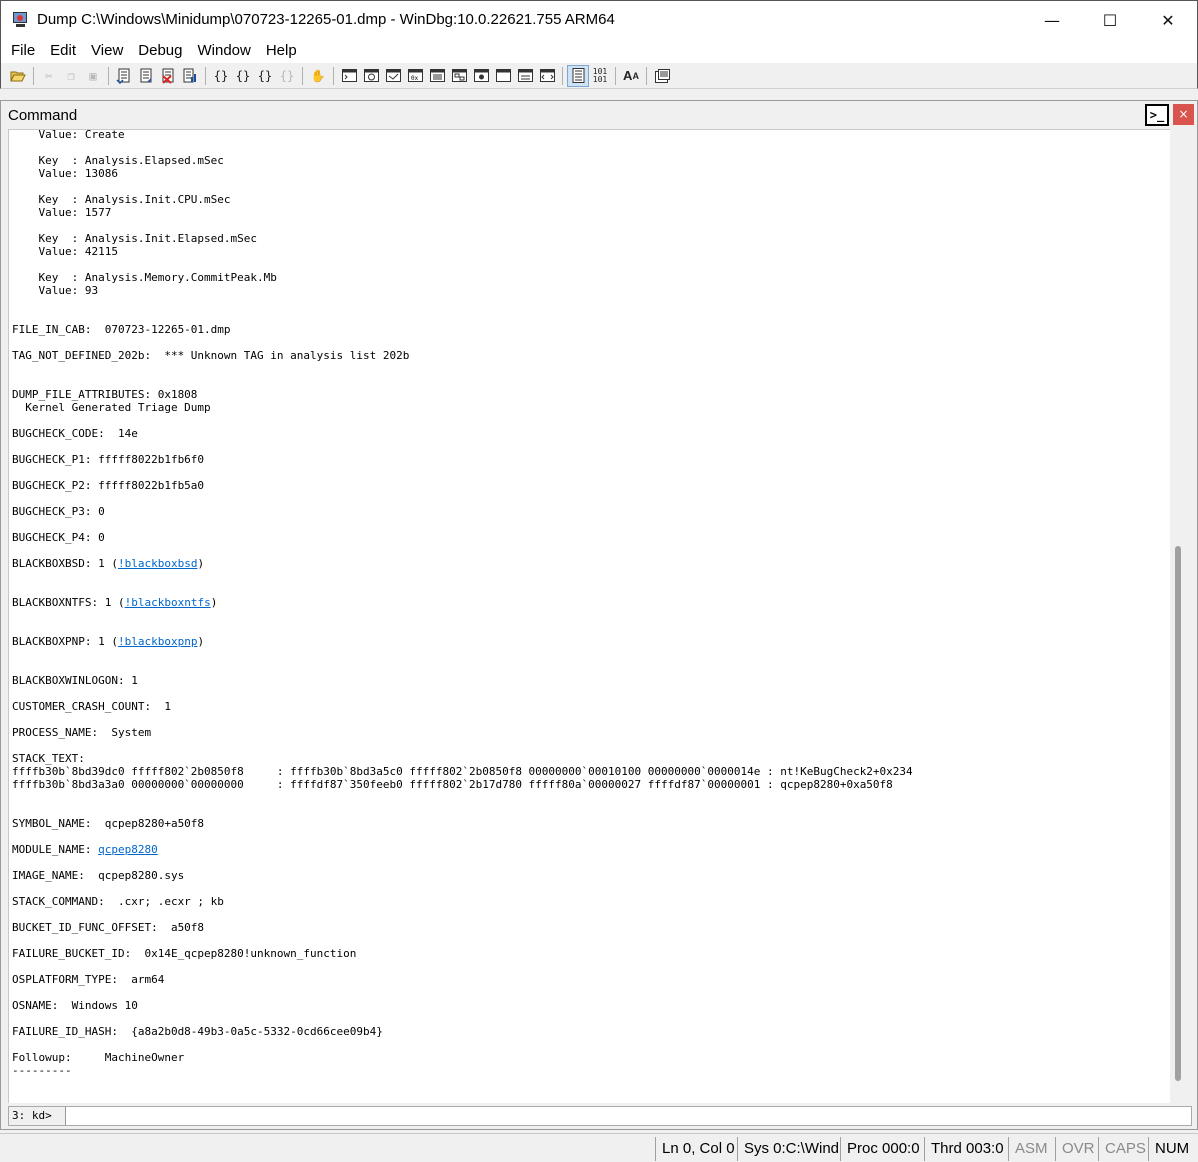 The width and height of the screenshot is (1198, 1162). What do you see at coordinates (88, 979) in the screenshot?
I see `output-line: OSPLATFORM_TYPE: arm64` at bounding box center [88, 979].